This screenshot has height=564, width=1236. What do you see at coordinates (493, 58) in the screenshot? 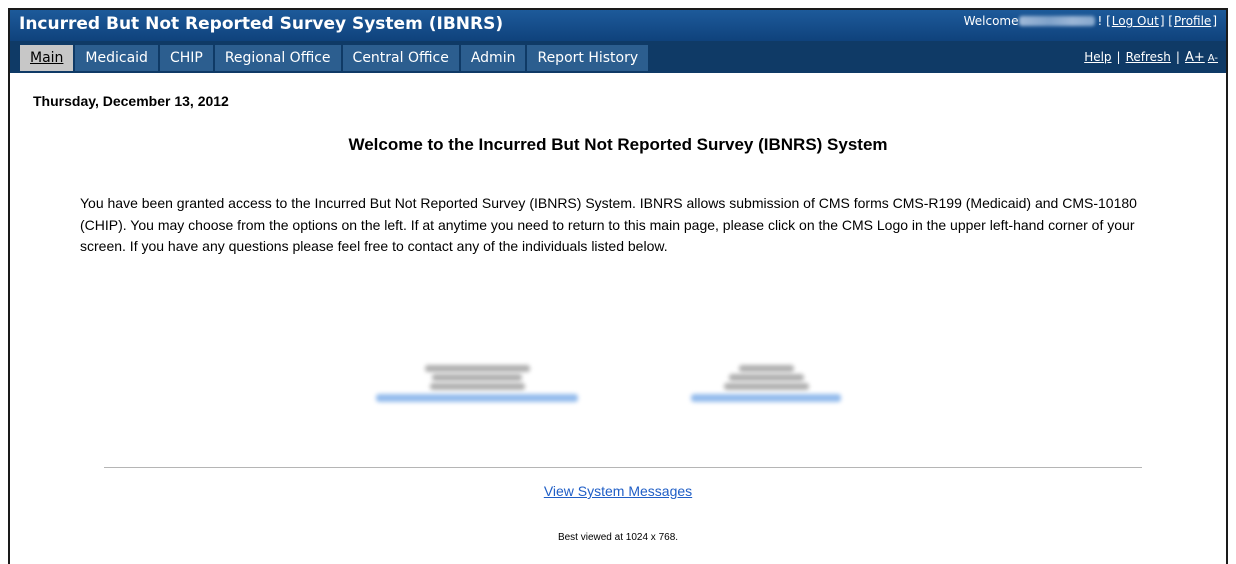
I see `tab-admin: Admin` at bounding box center [493, 58].